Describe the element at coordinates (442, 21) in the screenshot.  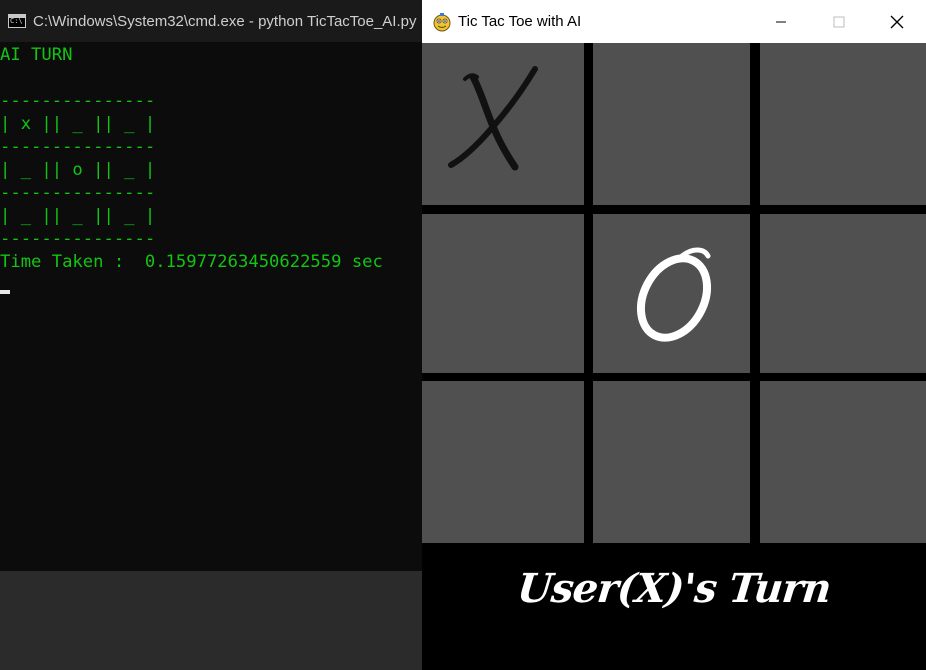
I see `pygame-snake-icon` at that location.